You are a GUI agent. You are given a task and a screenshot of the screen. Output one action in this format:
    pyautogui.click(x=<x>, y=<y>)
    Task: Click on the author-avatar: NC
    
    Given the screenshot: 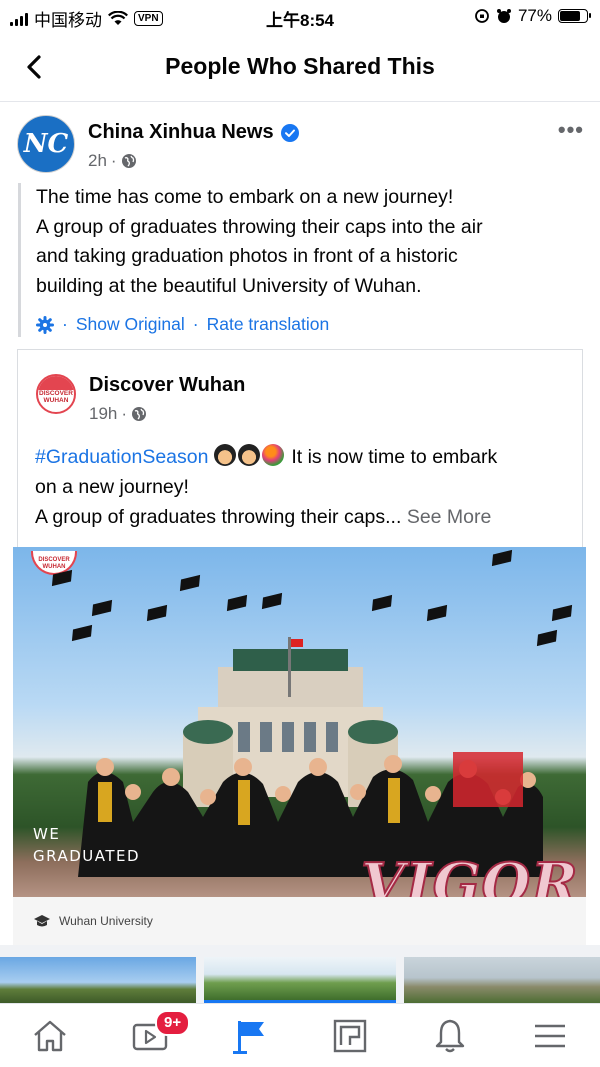 What is the action you would take?
    pyautogui.click(x=46, y=144)
    